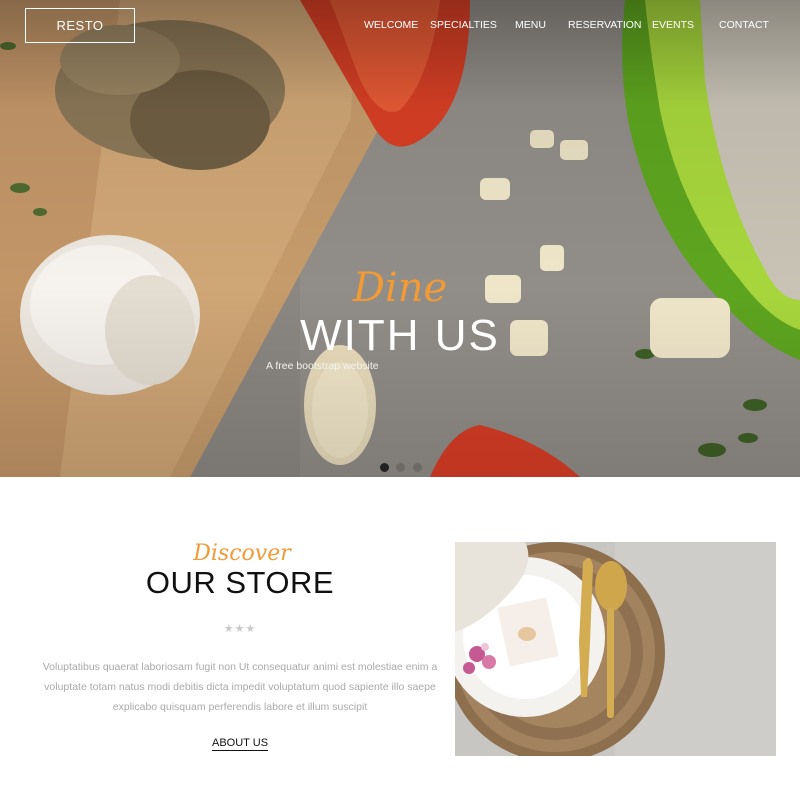 The image size is (800, 800). What do you see at coordinates (240, 744) in the screenshot?
I see `about-us-link: ABOUT US` at bounding box center [240, 744].